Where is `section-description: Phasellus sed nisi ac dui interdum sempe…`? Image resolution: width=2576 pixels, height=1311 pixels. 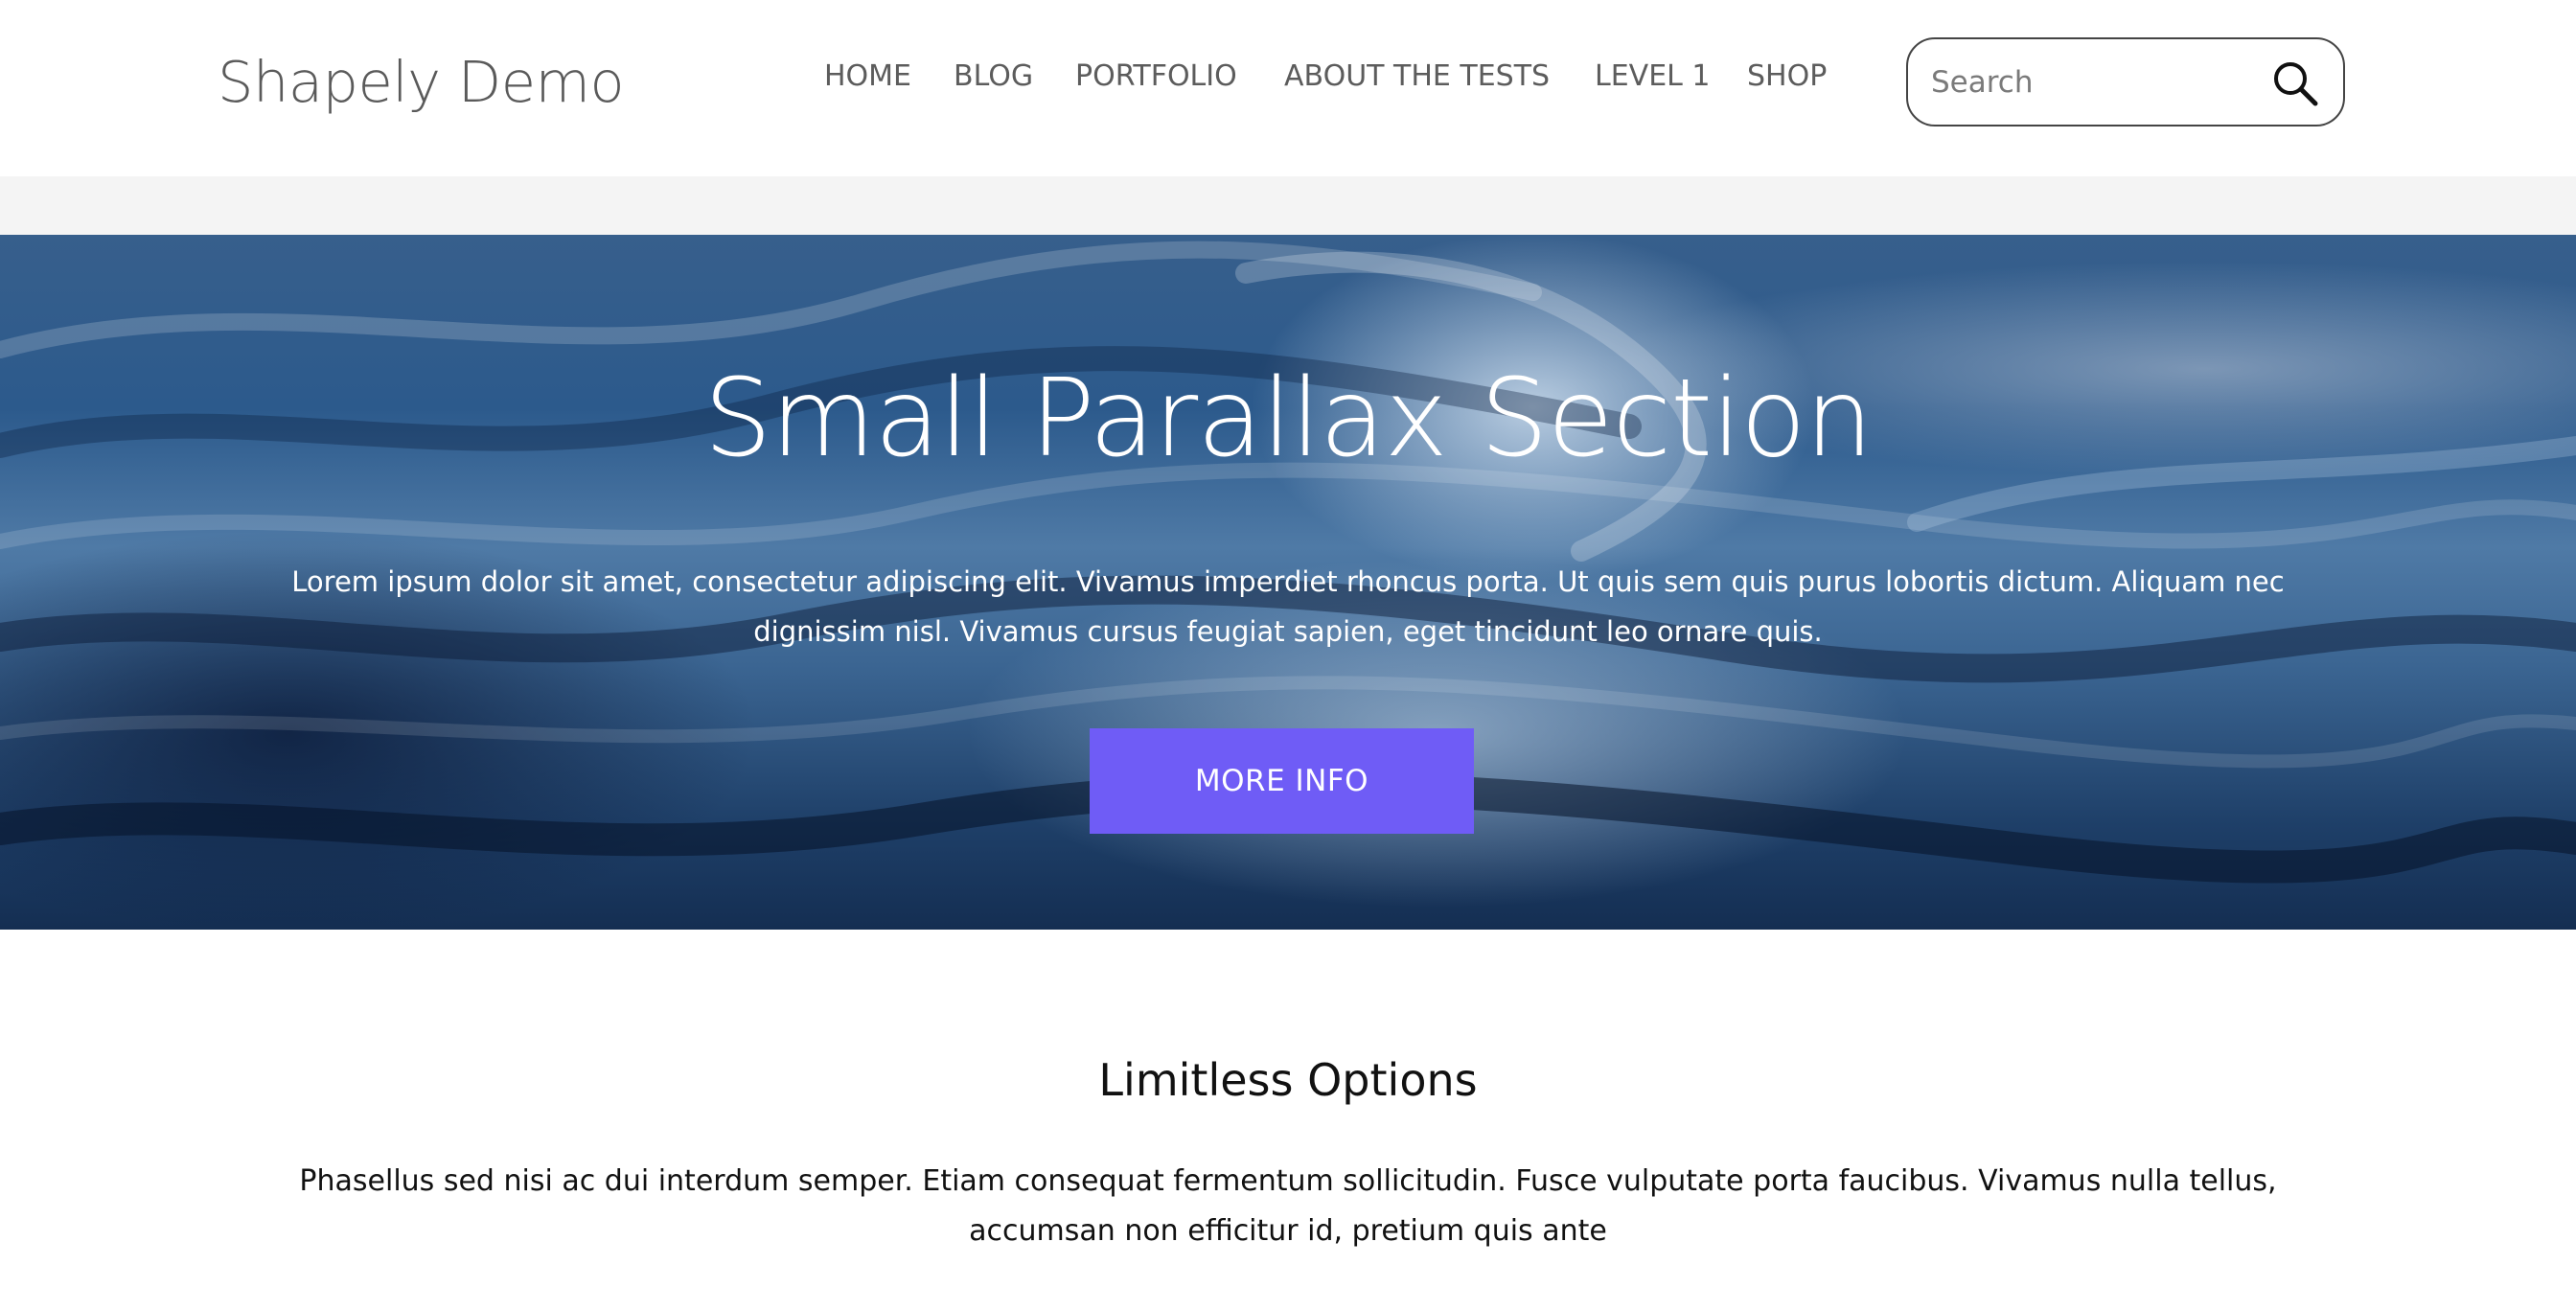
section-description: Phasellus sed nisi ac dui interdum sempe… is located at coordinates (1288, 1206).